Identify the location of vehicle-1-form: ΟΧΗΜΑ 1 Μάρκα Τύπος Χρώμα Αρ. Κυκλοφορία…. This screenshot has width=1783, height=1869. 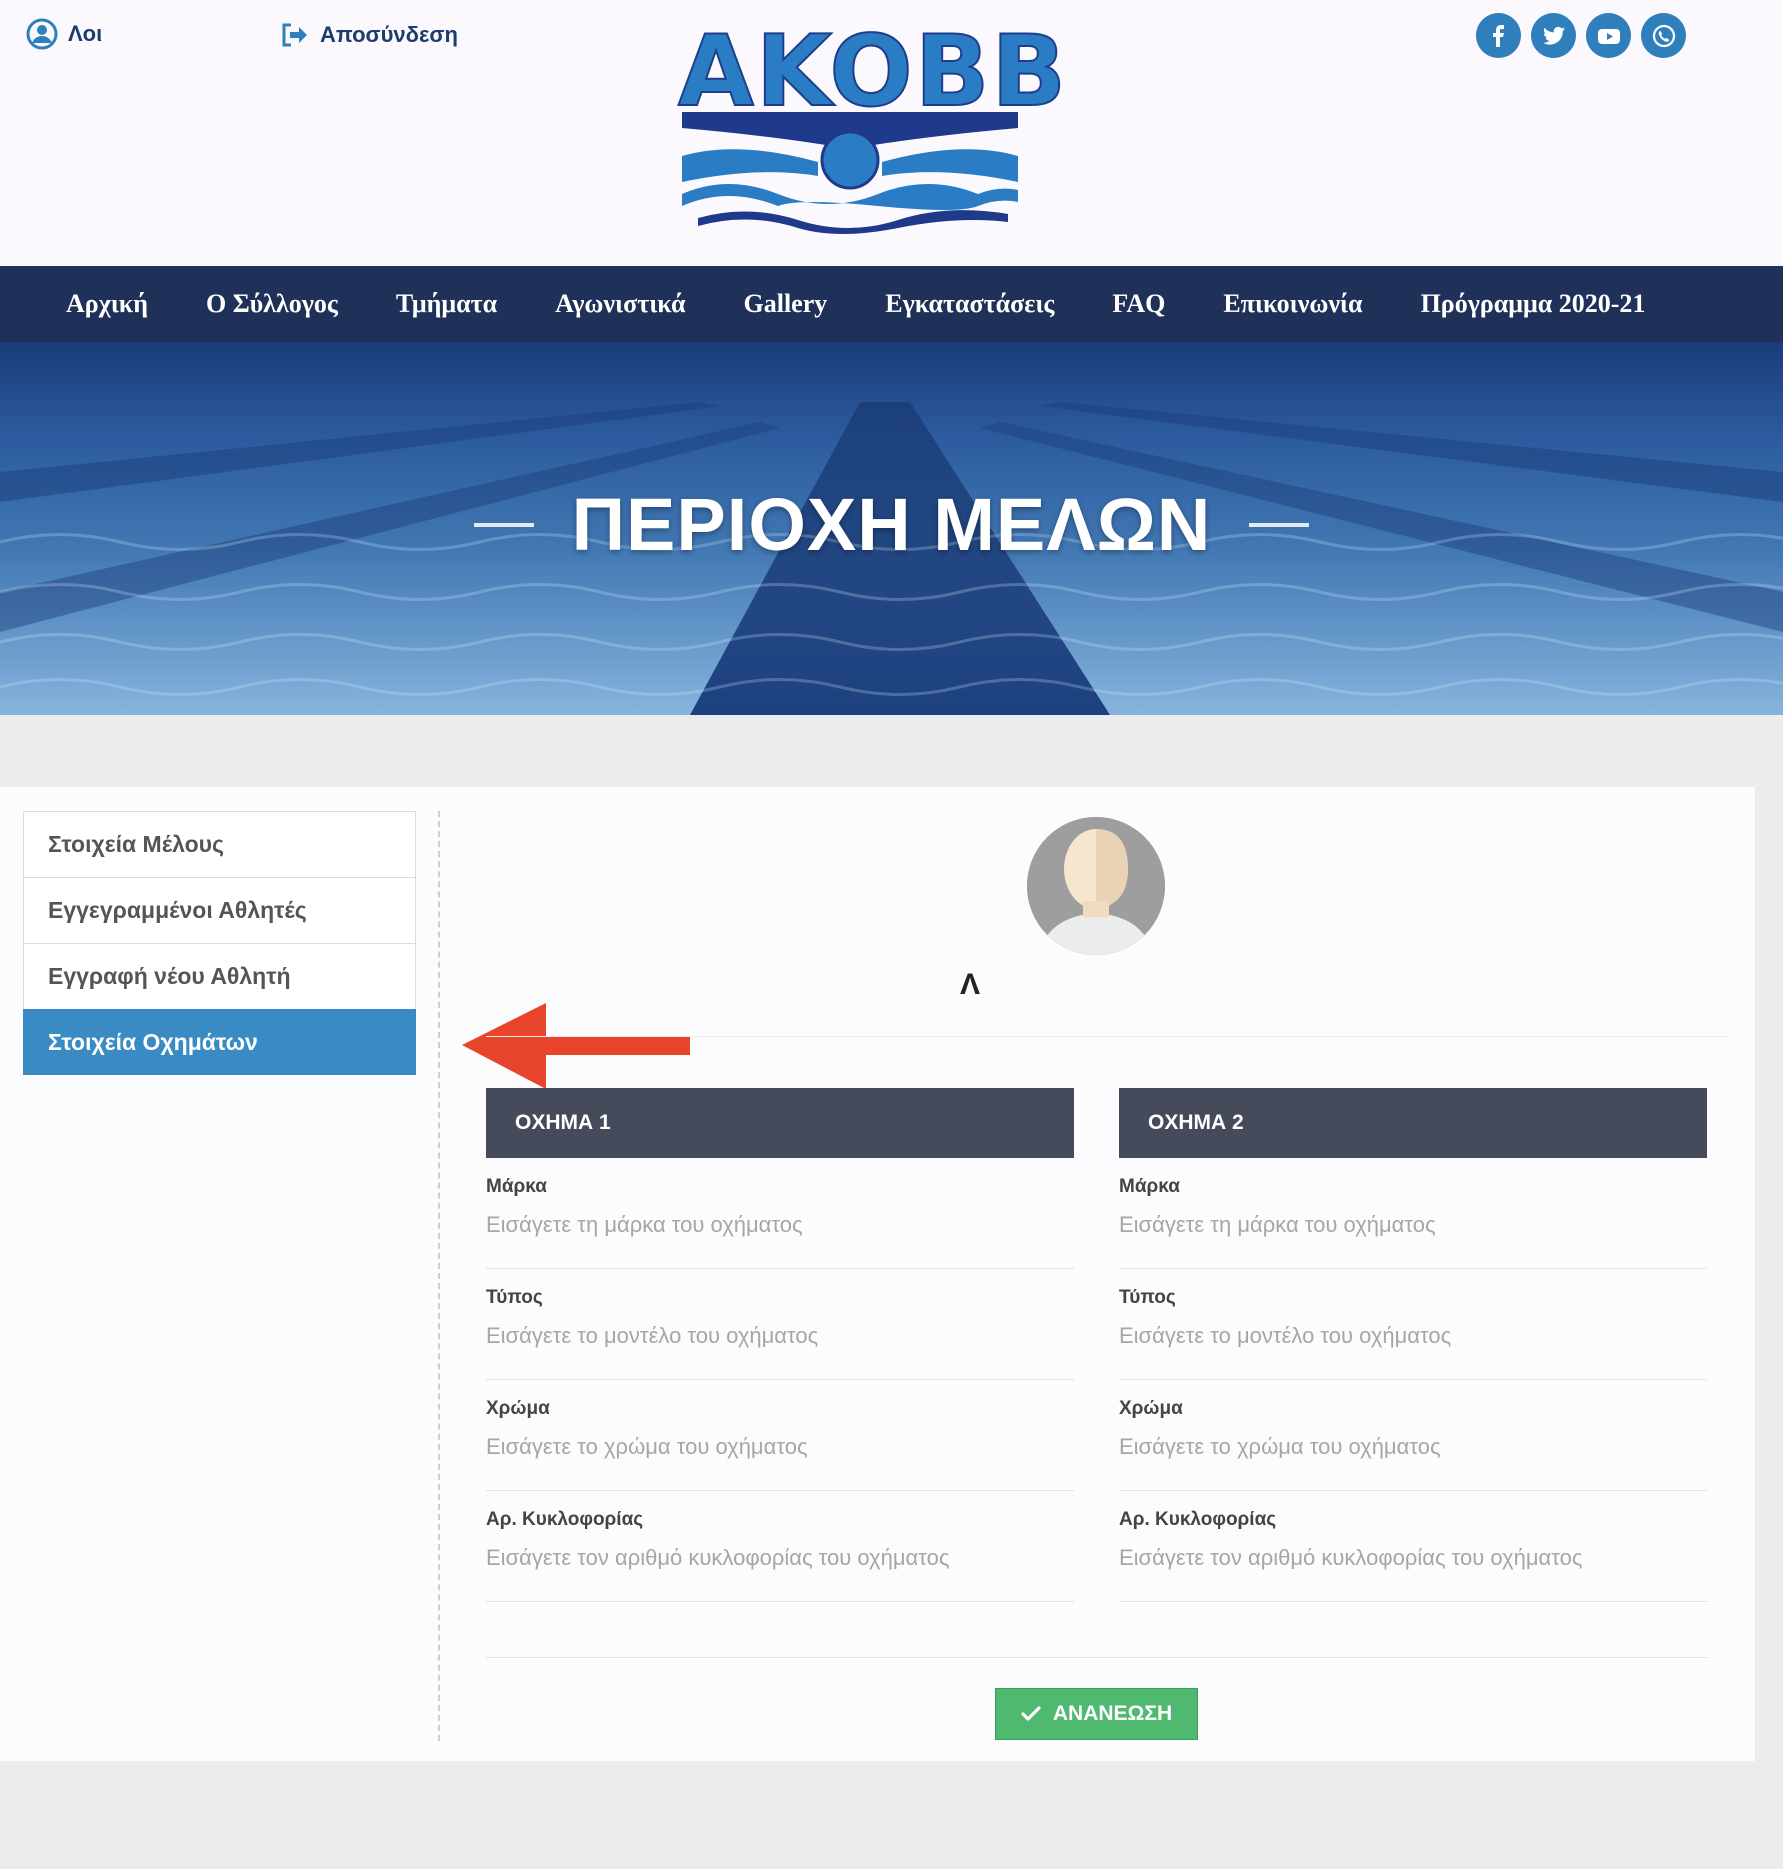
(780, 1345).